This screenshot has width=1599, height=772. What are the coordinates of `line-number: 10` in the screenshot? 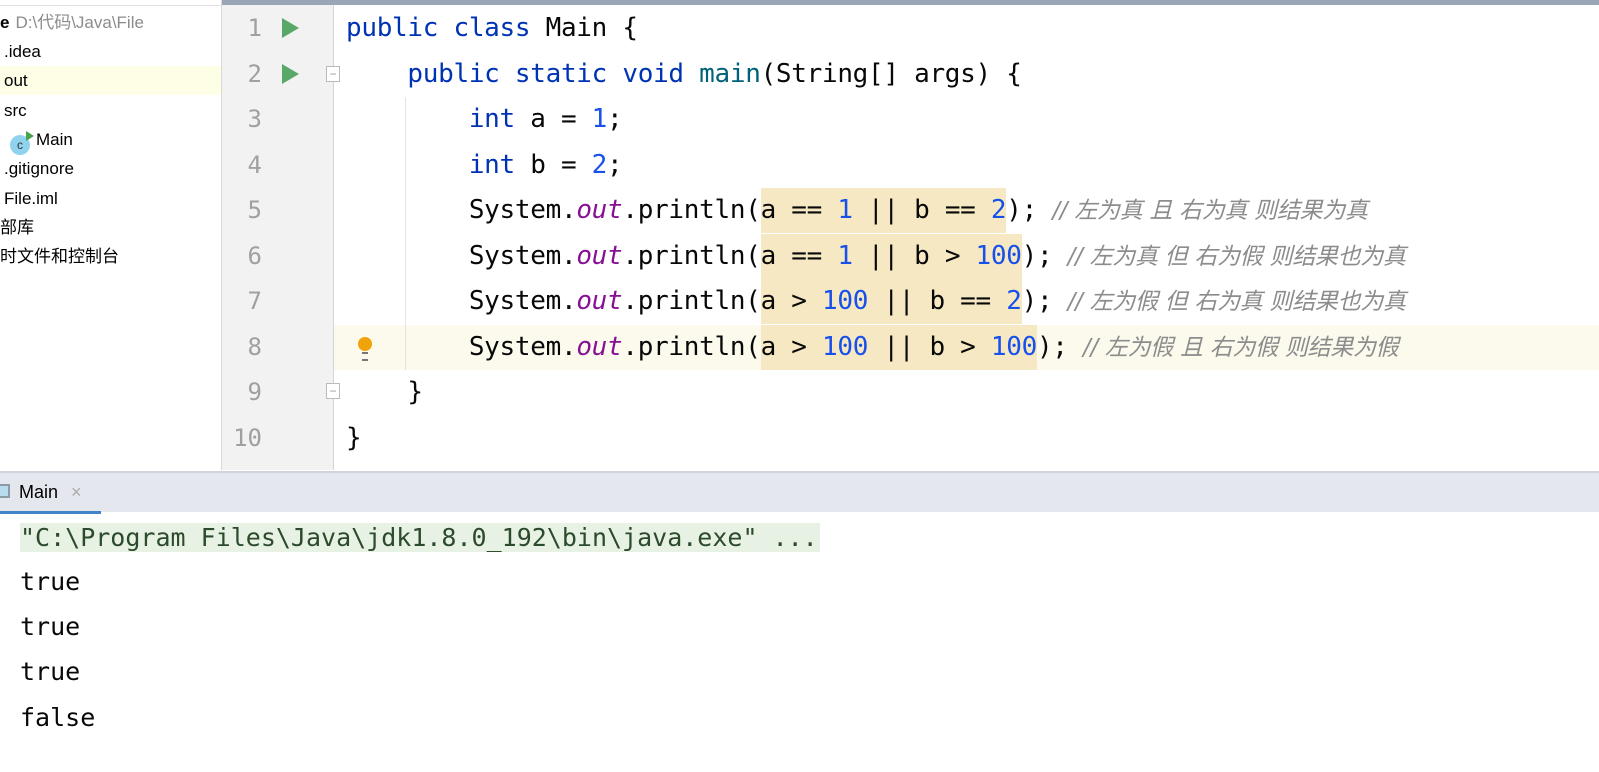 It's located at (247, 437).